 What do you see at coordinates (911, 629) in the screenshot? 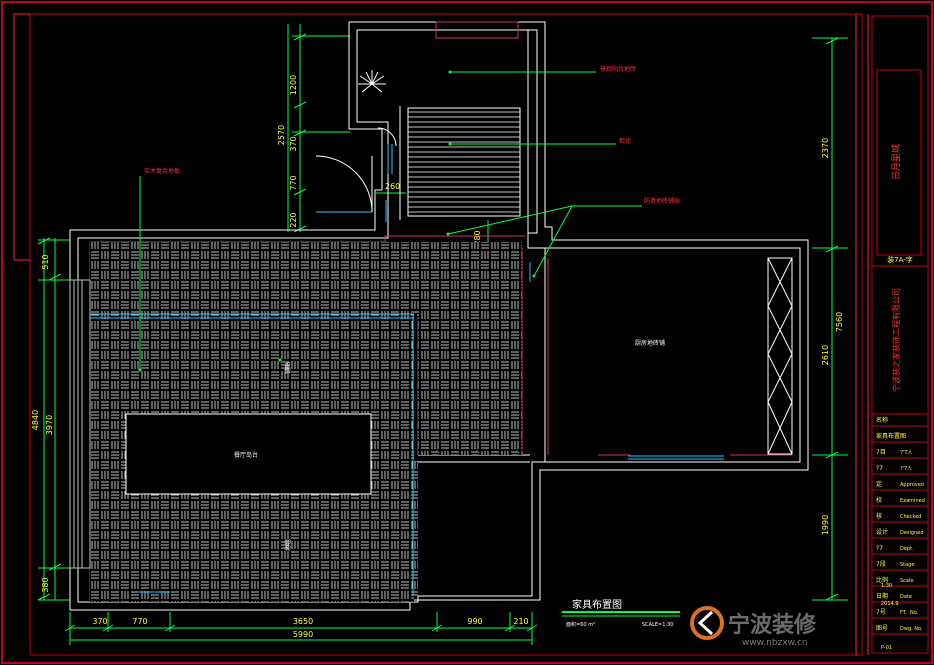
I see `title-block-row-value: Dwg. No.` at bounding box center [911, 629].